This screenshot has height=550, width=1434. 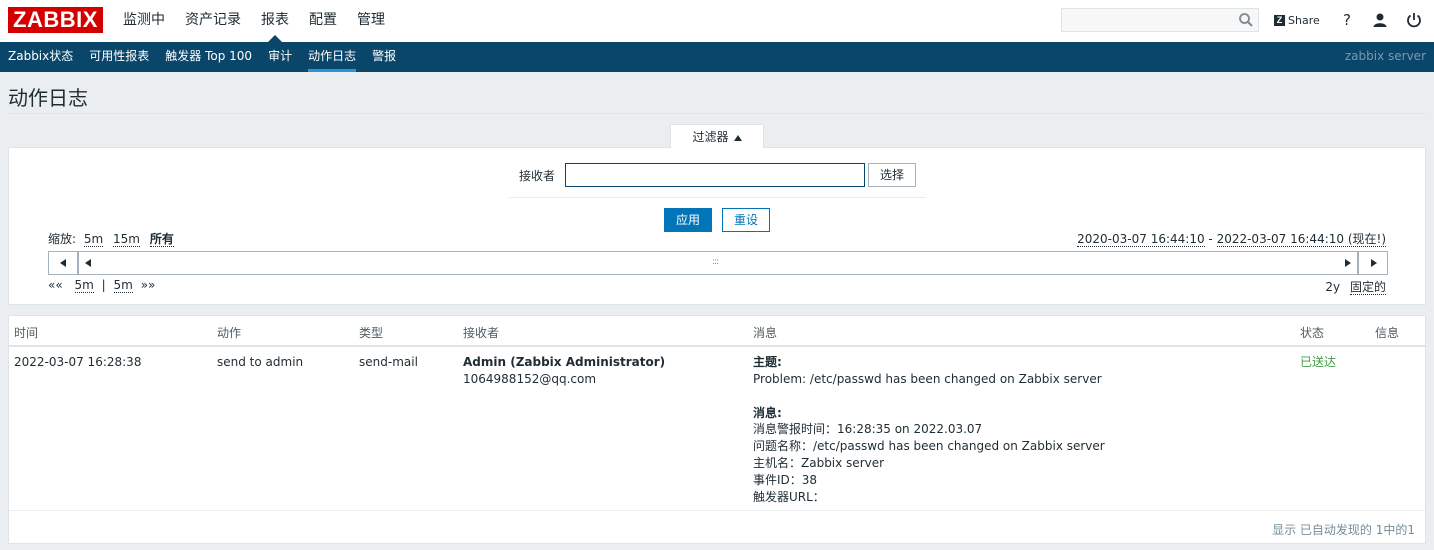 I want to click on subnav-action-log: 动作日志, so click(x=332, y=57).